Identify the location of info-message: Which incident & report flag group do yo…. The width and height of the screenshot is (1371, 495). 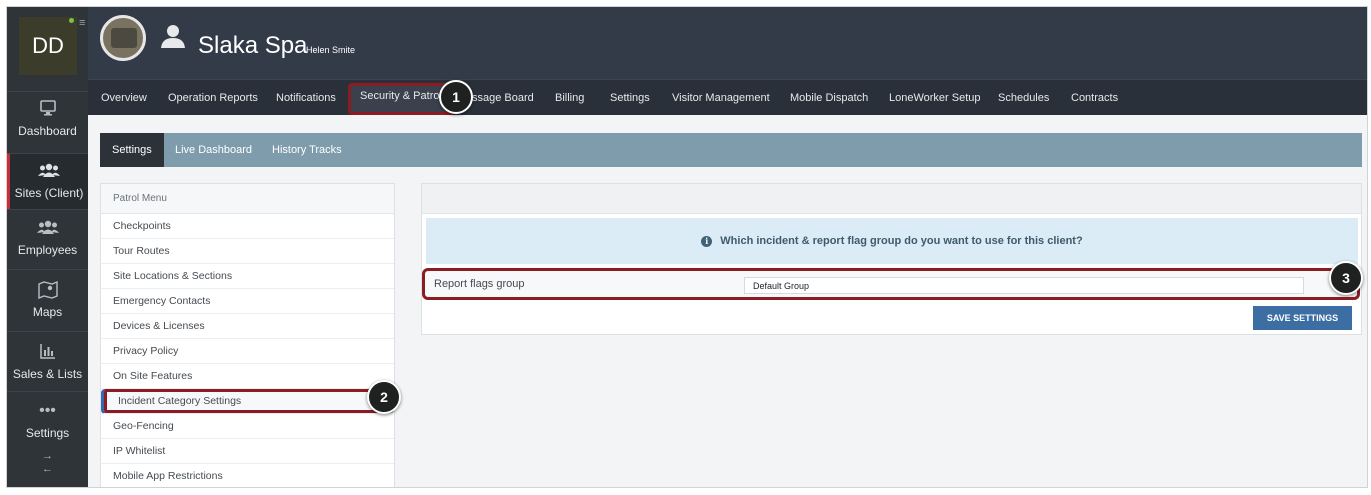
(901, 241).